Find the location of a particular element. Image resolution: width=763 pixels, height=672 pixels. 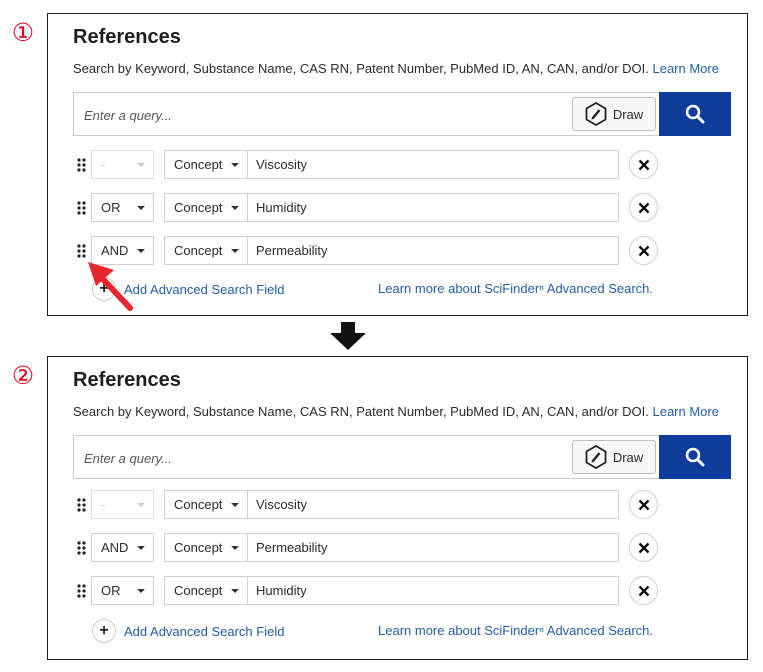

arrow-down-icon is located at coordinates (348, 336).